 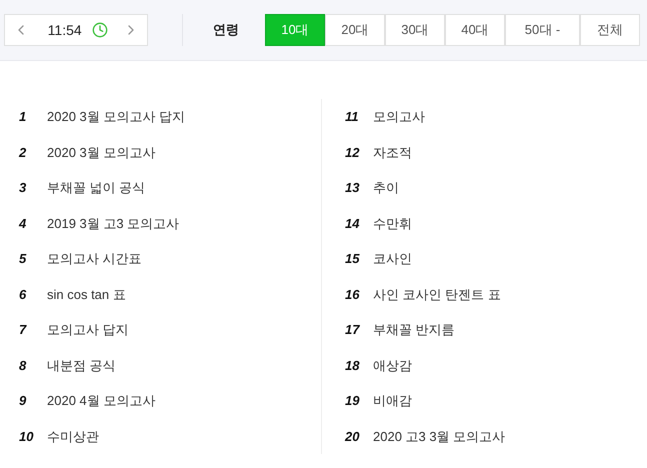 What do you see at coordinates (392, 400) in the screenshot?
I see `keyword-link: 비애감` at bounding box center [392, 400].